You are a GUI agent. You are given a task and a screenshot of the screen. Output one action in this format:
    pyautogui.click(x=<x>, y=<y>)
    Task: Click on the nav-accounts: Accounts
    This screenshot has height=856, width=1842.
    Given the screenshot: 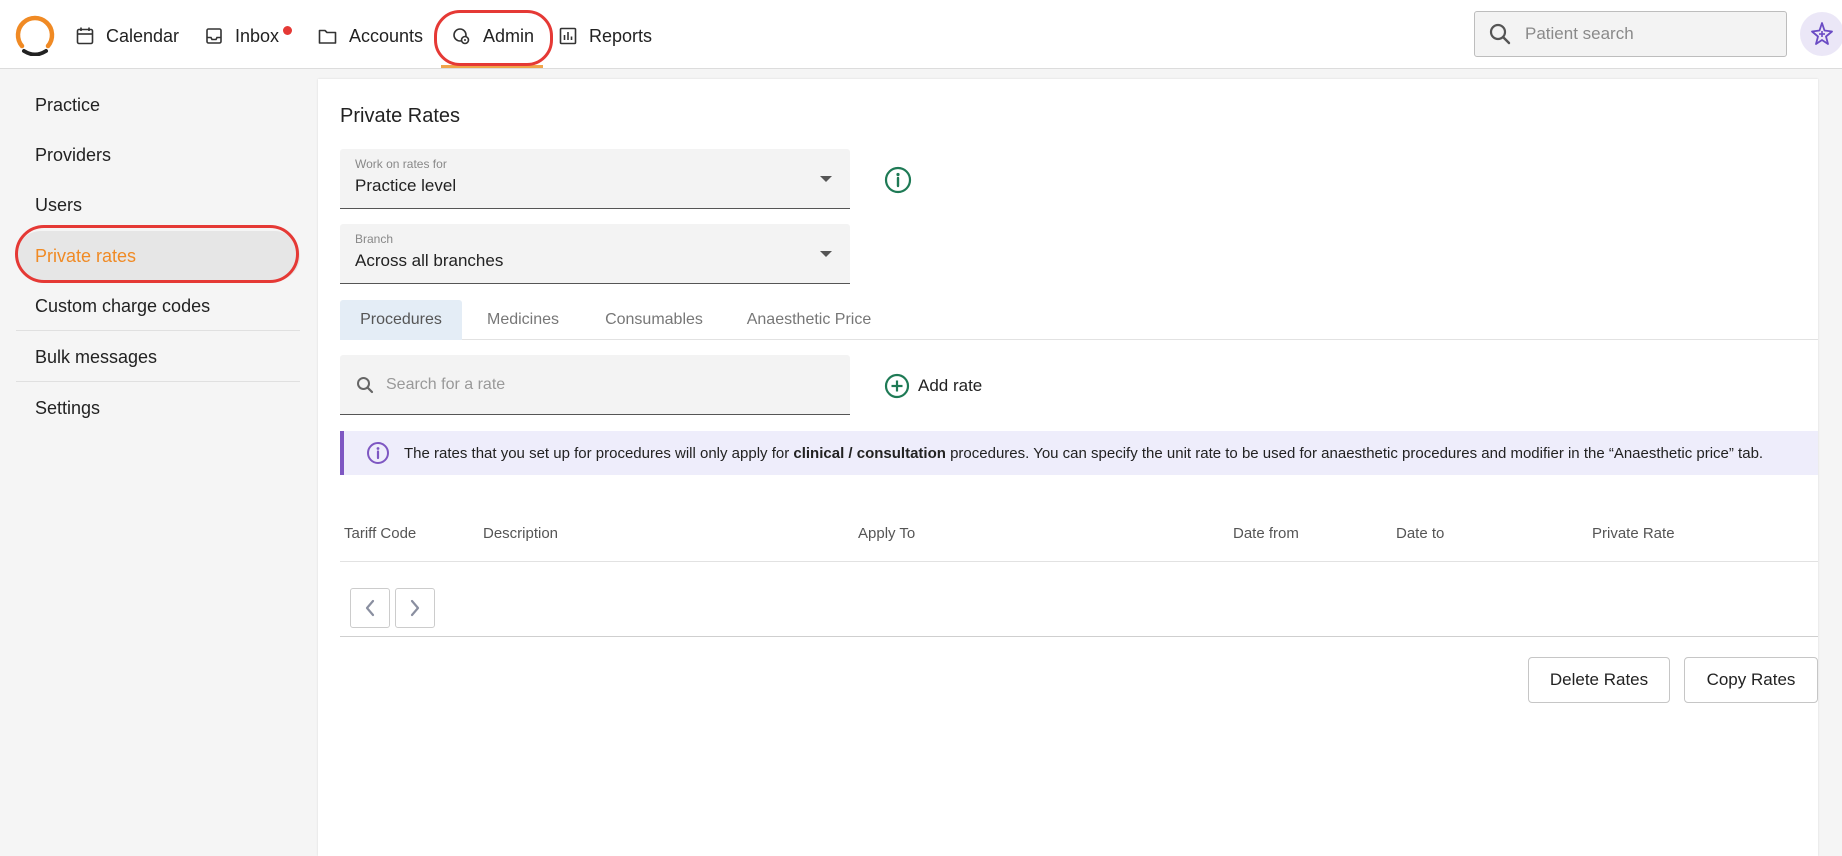 What is the action you would take?
    pyautogui.click(x=370, y=36)
    